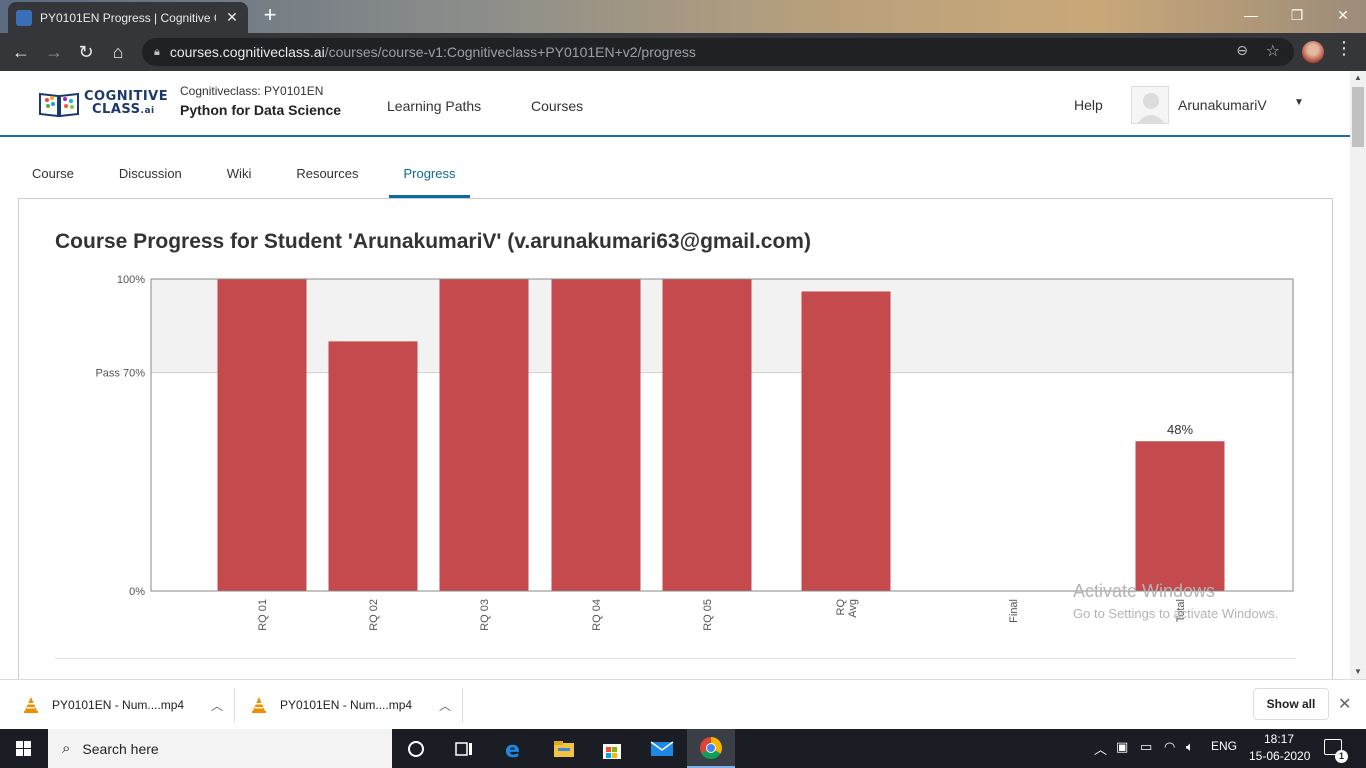 The height and width of the screenshot is (768, 1366). What do you see at coordinates (66, 748) in the screenshot?
I see `search-icon: ⌕` at bounding box center [66, 748].